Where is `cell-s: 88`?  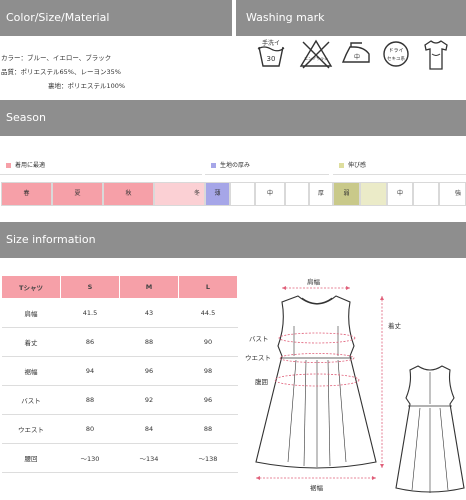 cell-s: 88 is located at coordinates (90, 400).